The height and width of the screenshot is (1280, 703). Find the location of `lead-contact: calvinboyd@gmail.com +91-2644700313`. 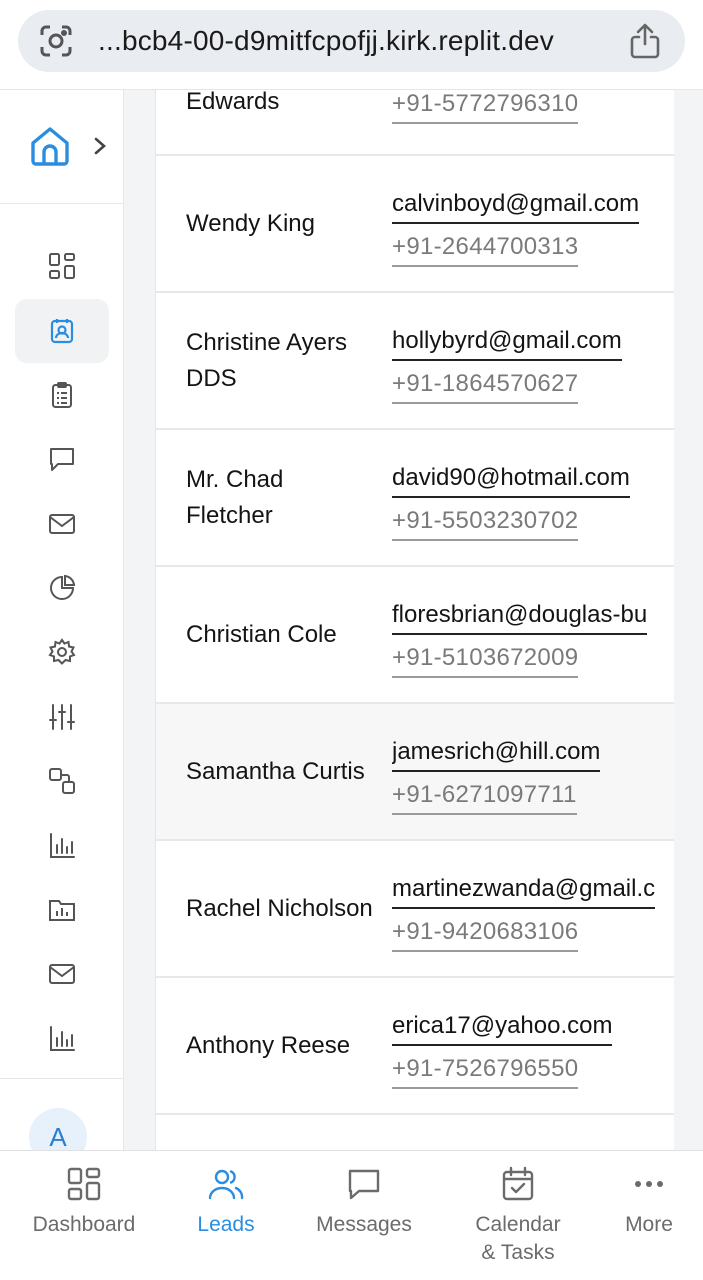

lead-contact: calvinboyd@gmail.com +91-2644700313 is located at coordinates (533, 223).